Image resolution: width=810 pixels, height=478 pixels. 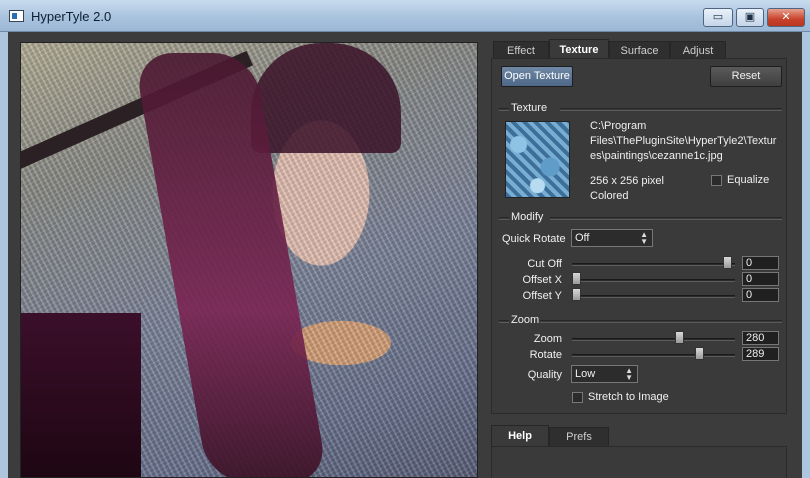 I want to click on quick-rotate-select: Off ▲ ▼, so click(x=612, y=238).